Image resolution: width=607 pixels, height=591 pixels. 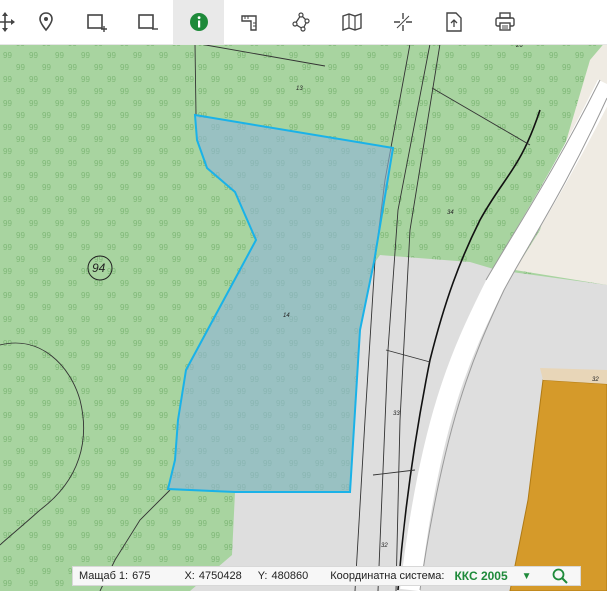 I want to click on print-button, so click(x=504, y=22).